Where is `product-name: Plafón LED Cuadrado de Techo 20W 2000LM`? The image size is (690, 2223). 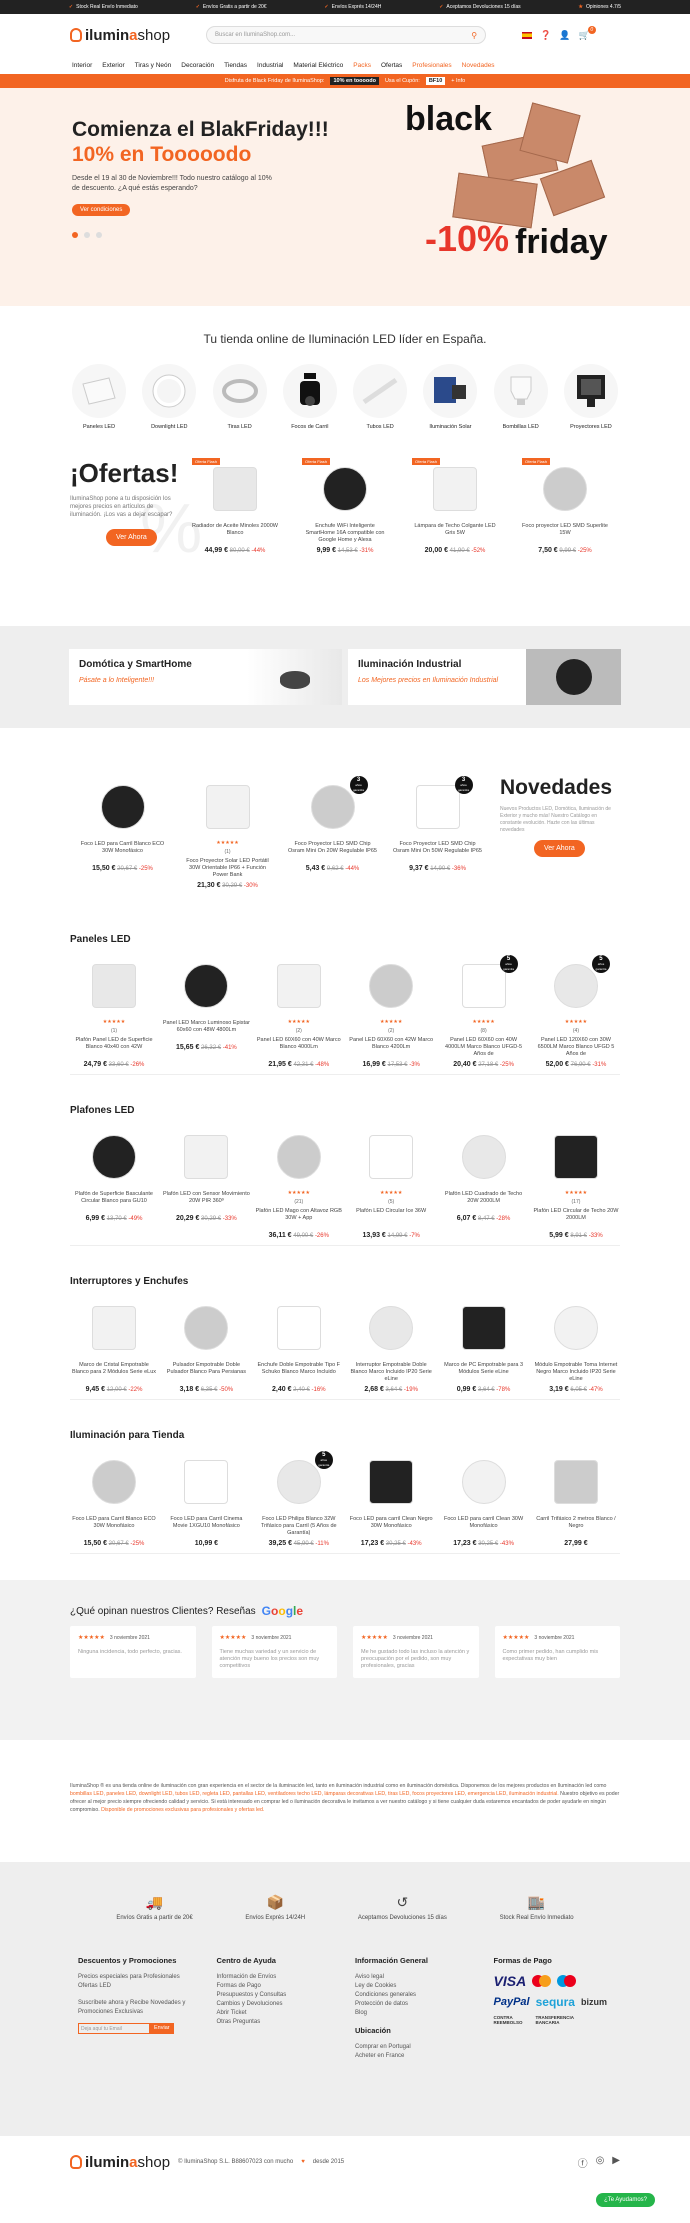 product-name: Plafón LED Cuadrado de Techo 20W 2000LM is located at coordinates (484, 1202).